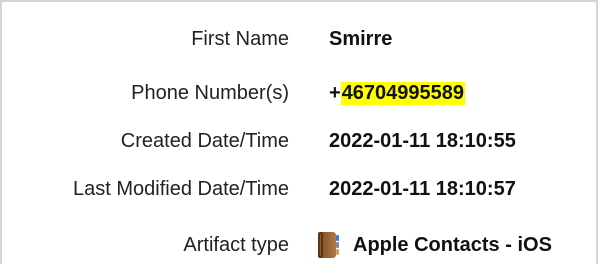 Image resolution: width=602 pixels, height=264 pixels. What do you see at coordinates (236, 244) in the screenshot?
I see `artifact-type-label: Artifact type` at bounding box center [236, 244].